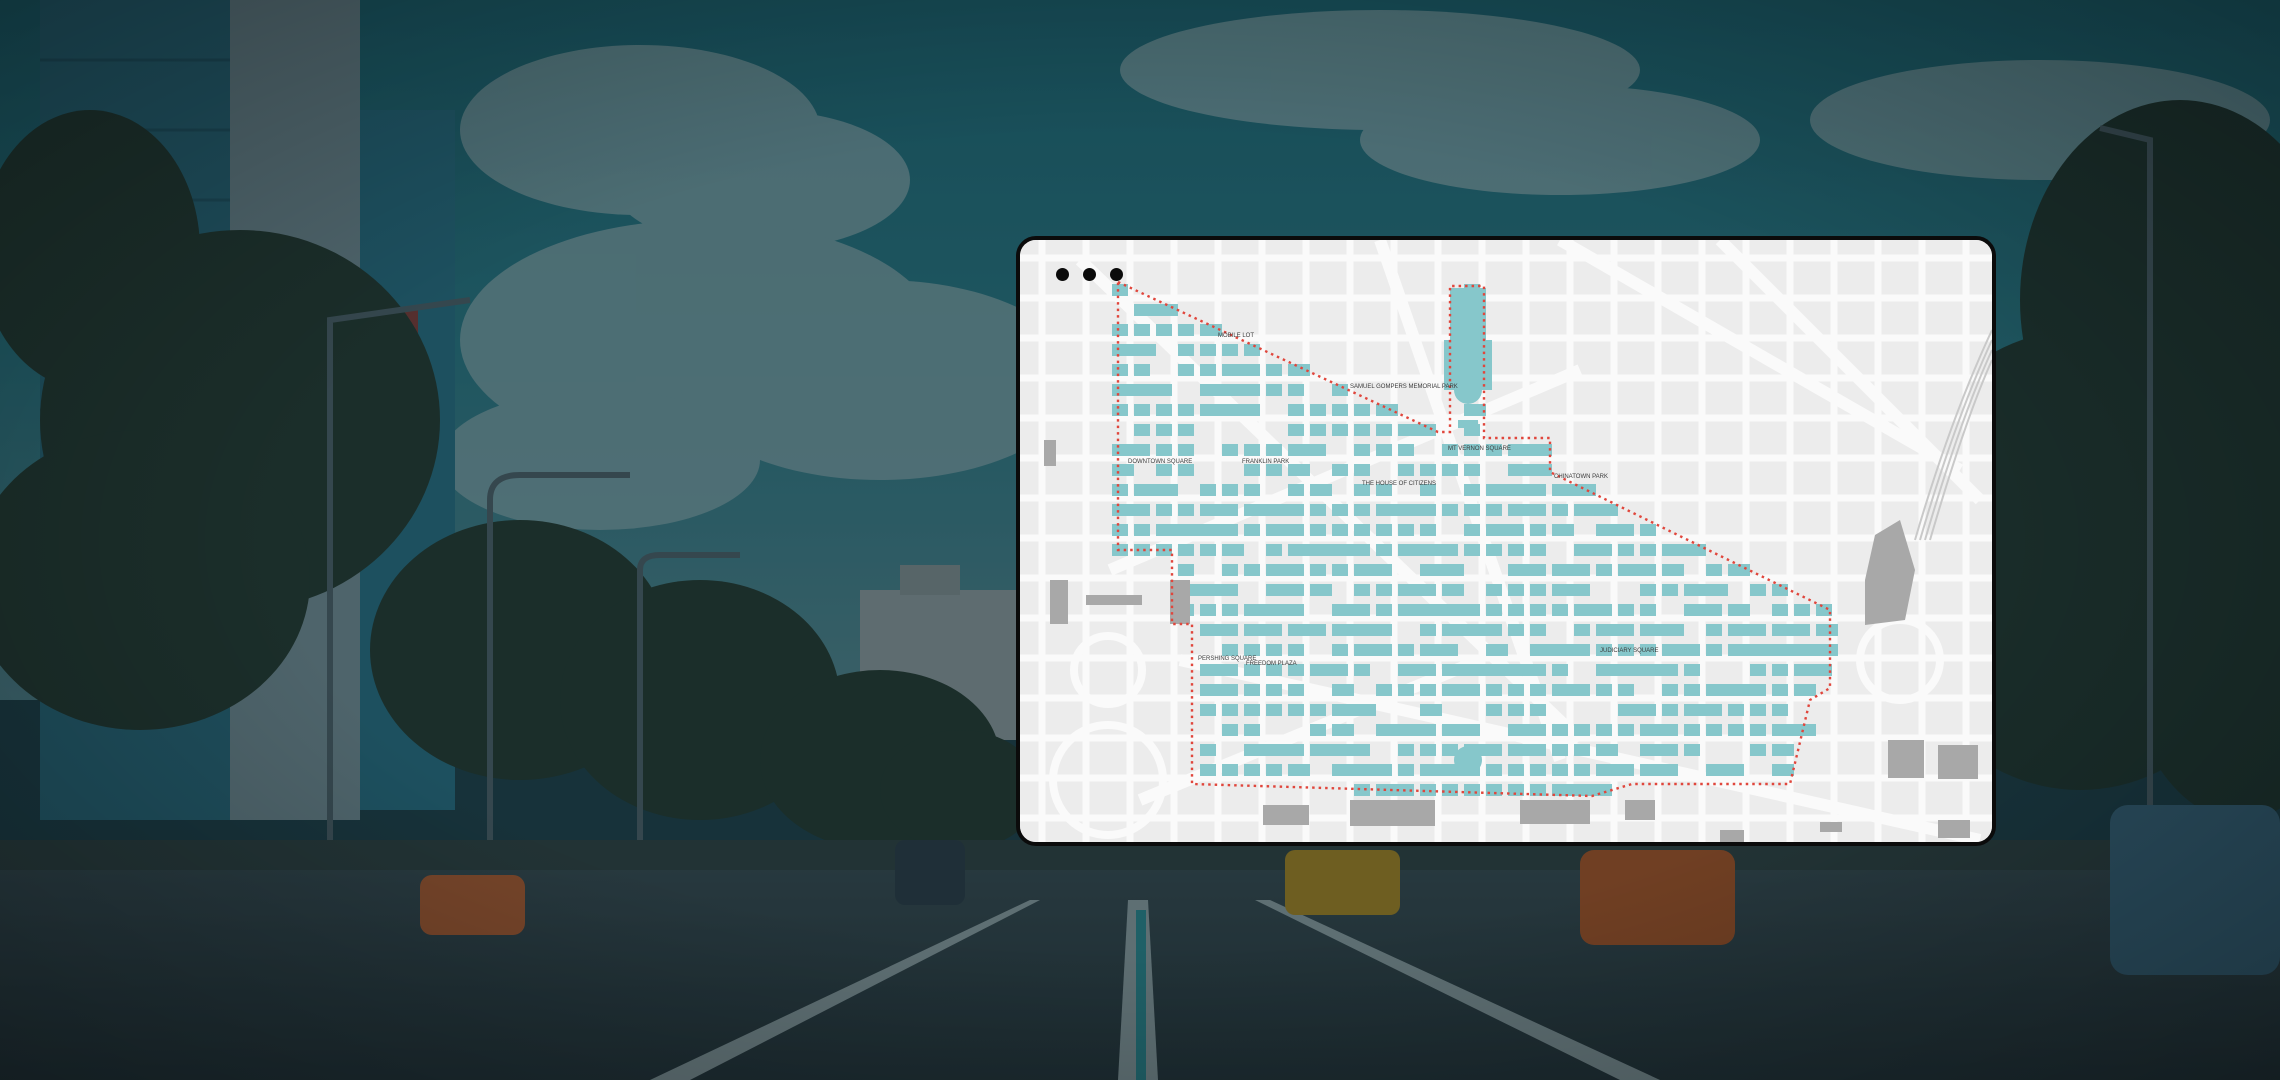 The width and height of the screenshot is (2280, 1080). Describe the element at coordinates (1629, 651) in the screenshot. I see `map-label-judiciary: JUDICIARY SQUARE` at that location.